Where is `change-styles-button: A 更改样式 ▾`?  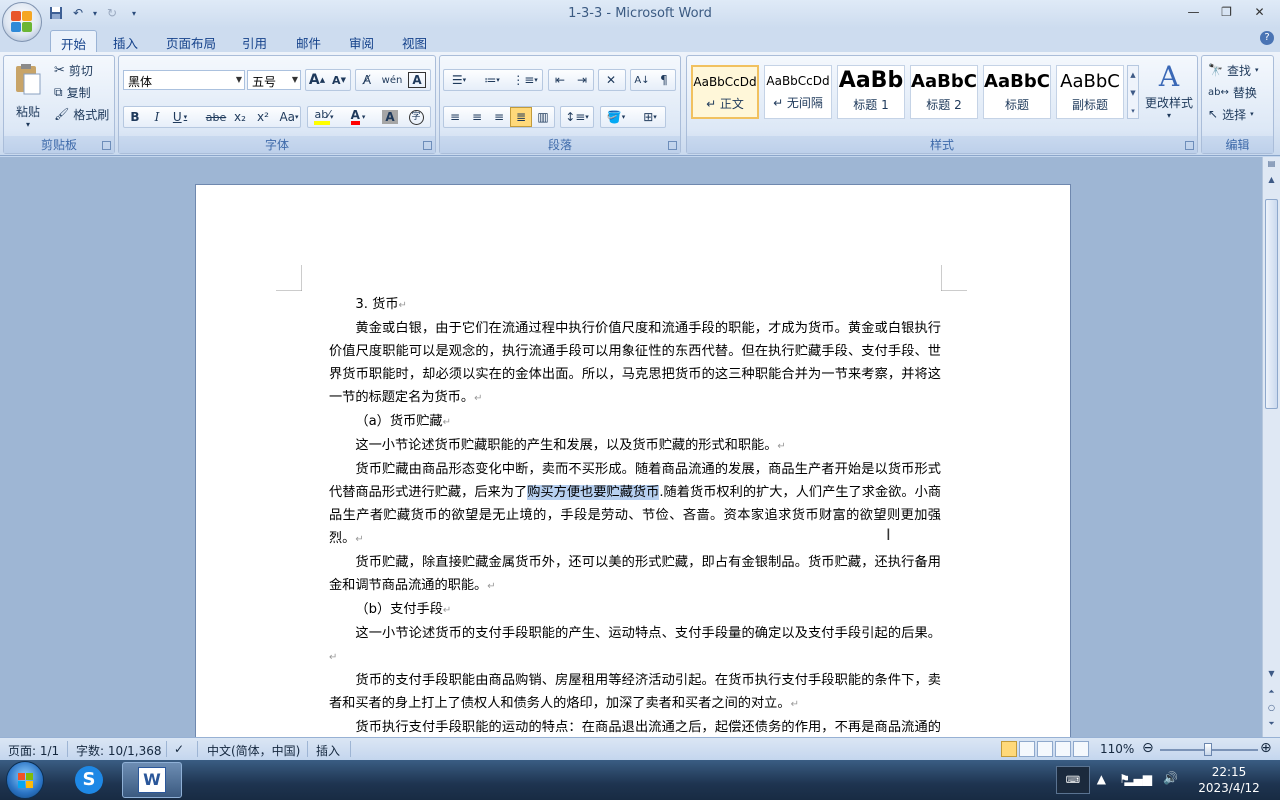 change-styles-button: A 更改样式 ▾ is located at coordinates (1169, 90).